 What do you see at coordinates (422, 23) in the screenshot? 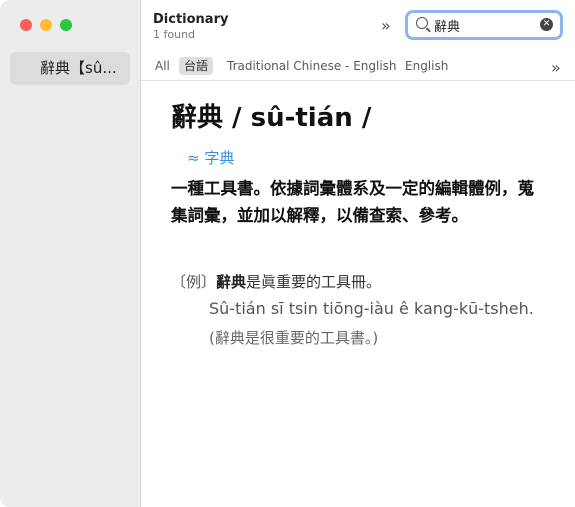
I see `search-icon` at bounding box center [422, 23].